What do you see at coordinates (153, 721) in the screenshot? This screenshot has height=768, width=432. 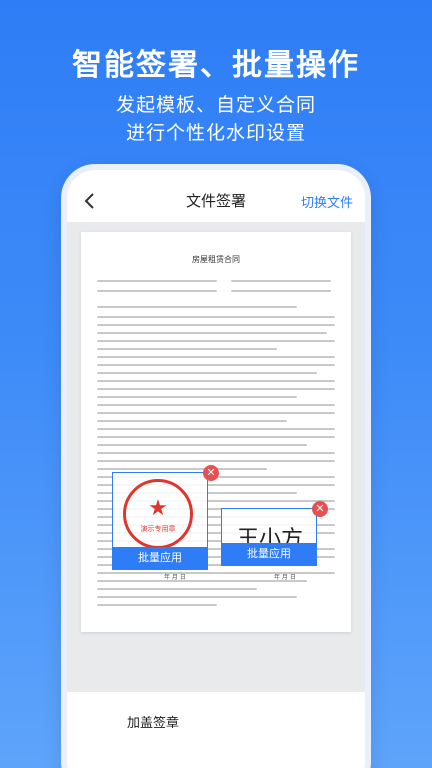 I see `apply-seal-button: 加盖签章` at bounding box center [153, 721].